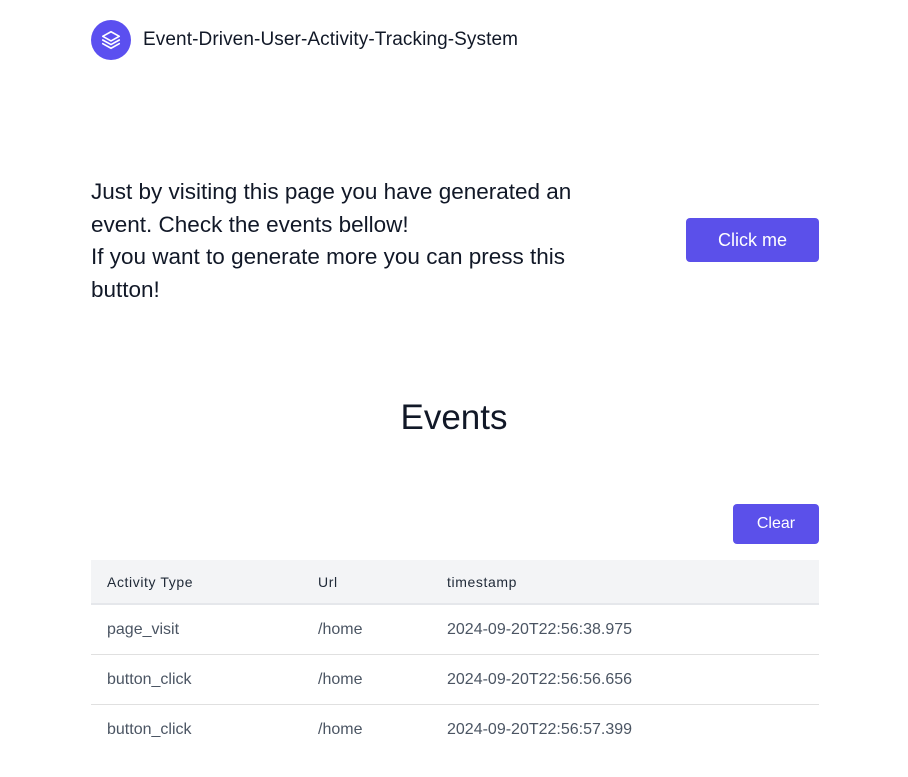 Image resolution: width=908 pixels, height=777 pixels. I want to click on column-header-timestamp: timestamp, so click(633, 582).